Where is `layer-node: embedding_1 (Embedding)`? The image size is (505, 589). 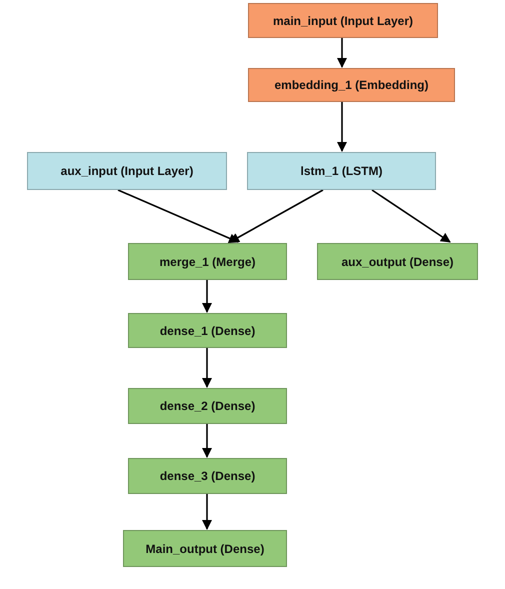
layer-node: embedding_1 (Embedding) is located at coordinates (351, 85).